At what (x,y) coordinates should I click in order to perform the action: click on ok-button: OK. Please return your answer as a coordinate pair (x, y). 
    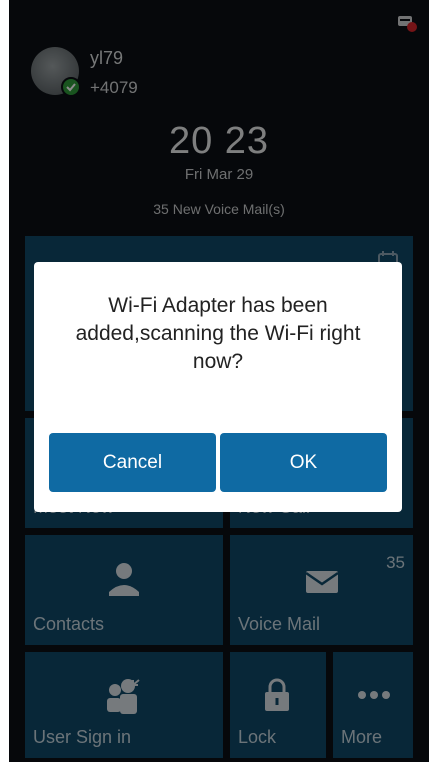
    Looking at the image, I should click on (303, 462).